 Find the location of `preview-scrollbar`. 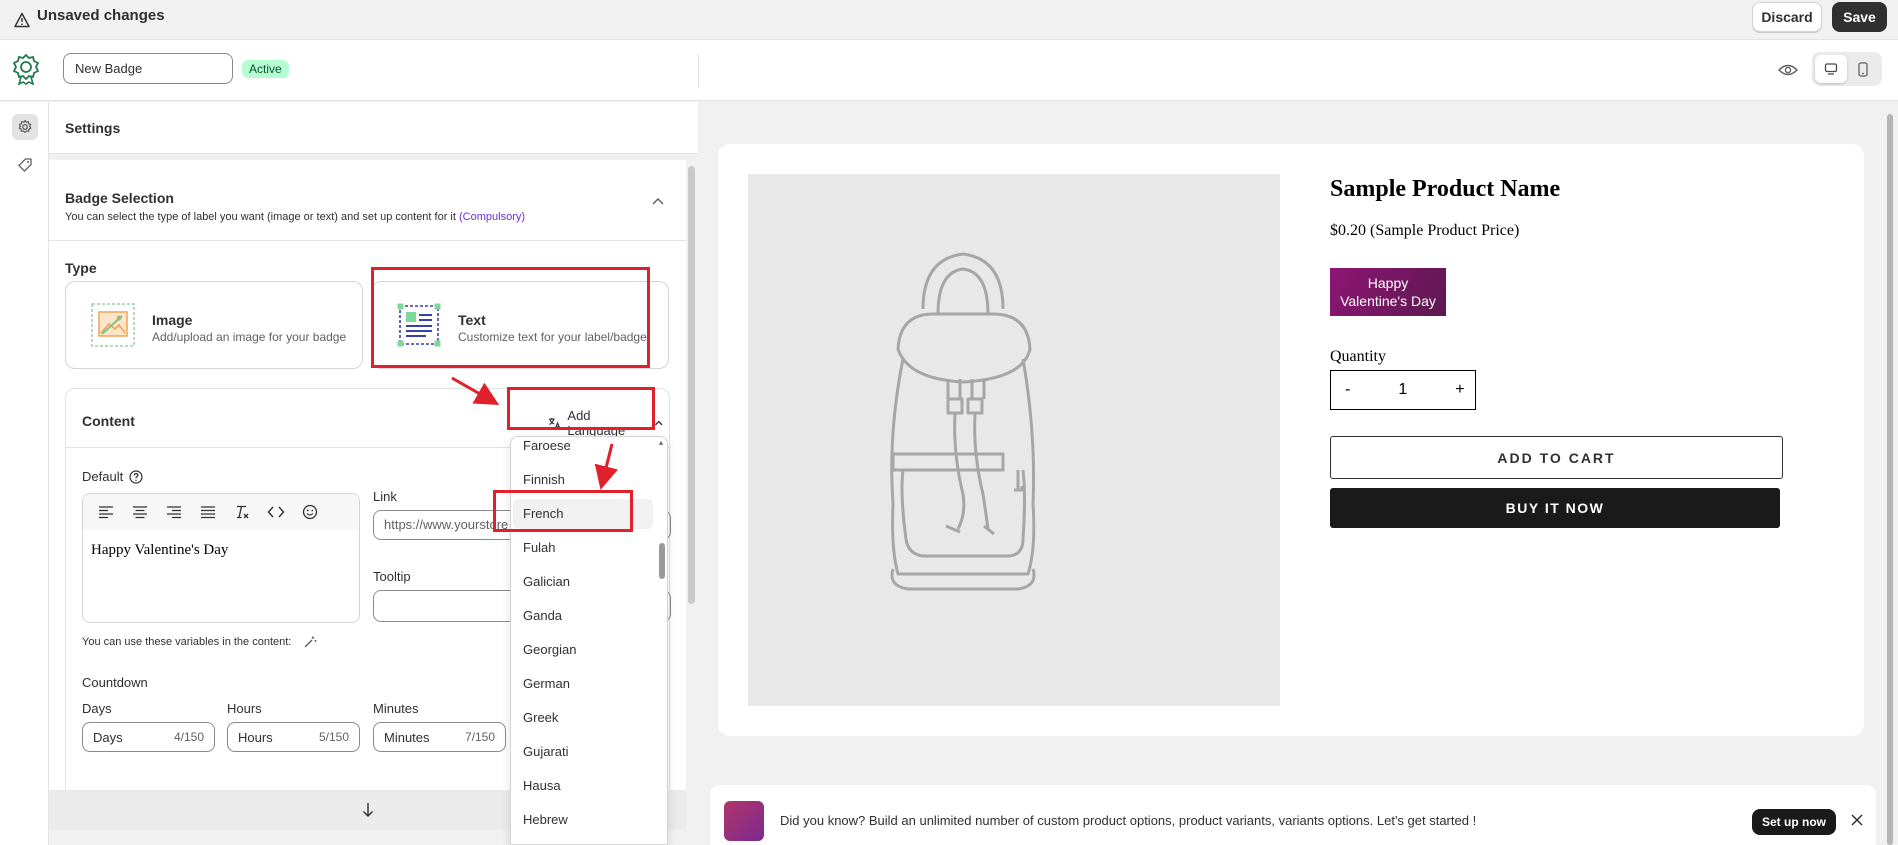

preview-scrollbar is located at coordinates (1890, 479).